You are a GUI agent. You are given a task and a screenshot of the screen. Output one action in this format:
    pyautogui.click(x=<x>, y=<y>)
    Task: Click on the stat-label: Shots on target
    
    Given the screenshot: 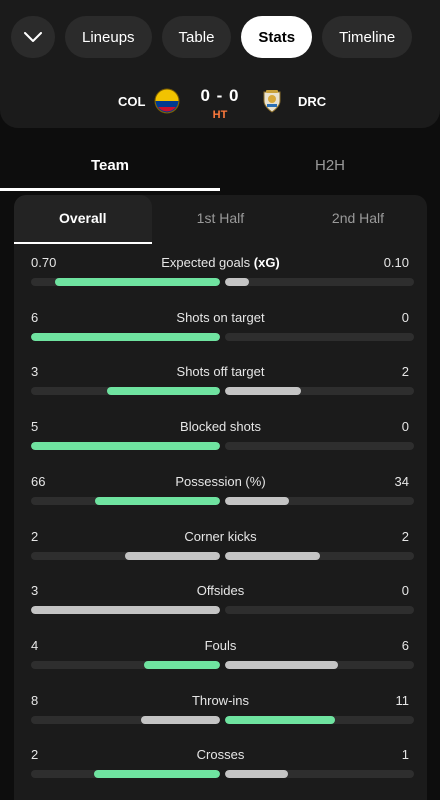 What is the action you would take?
    pyautogui.click(x=220, y=317)
    